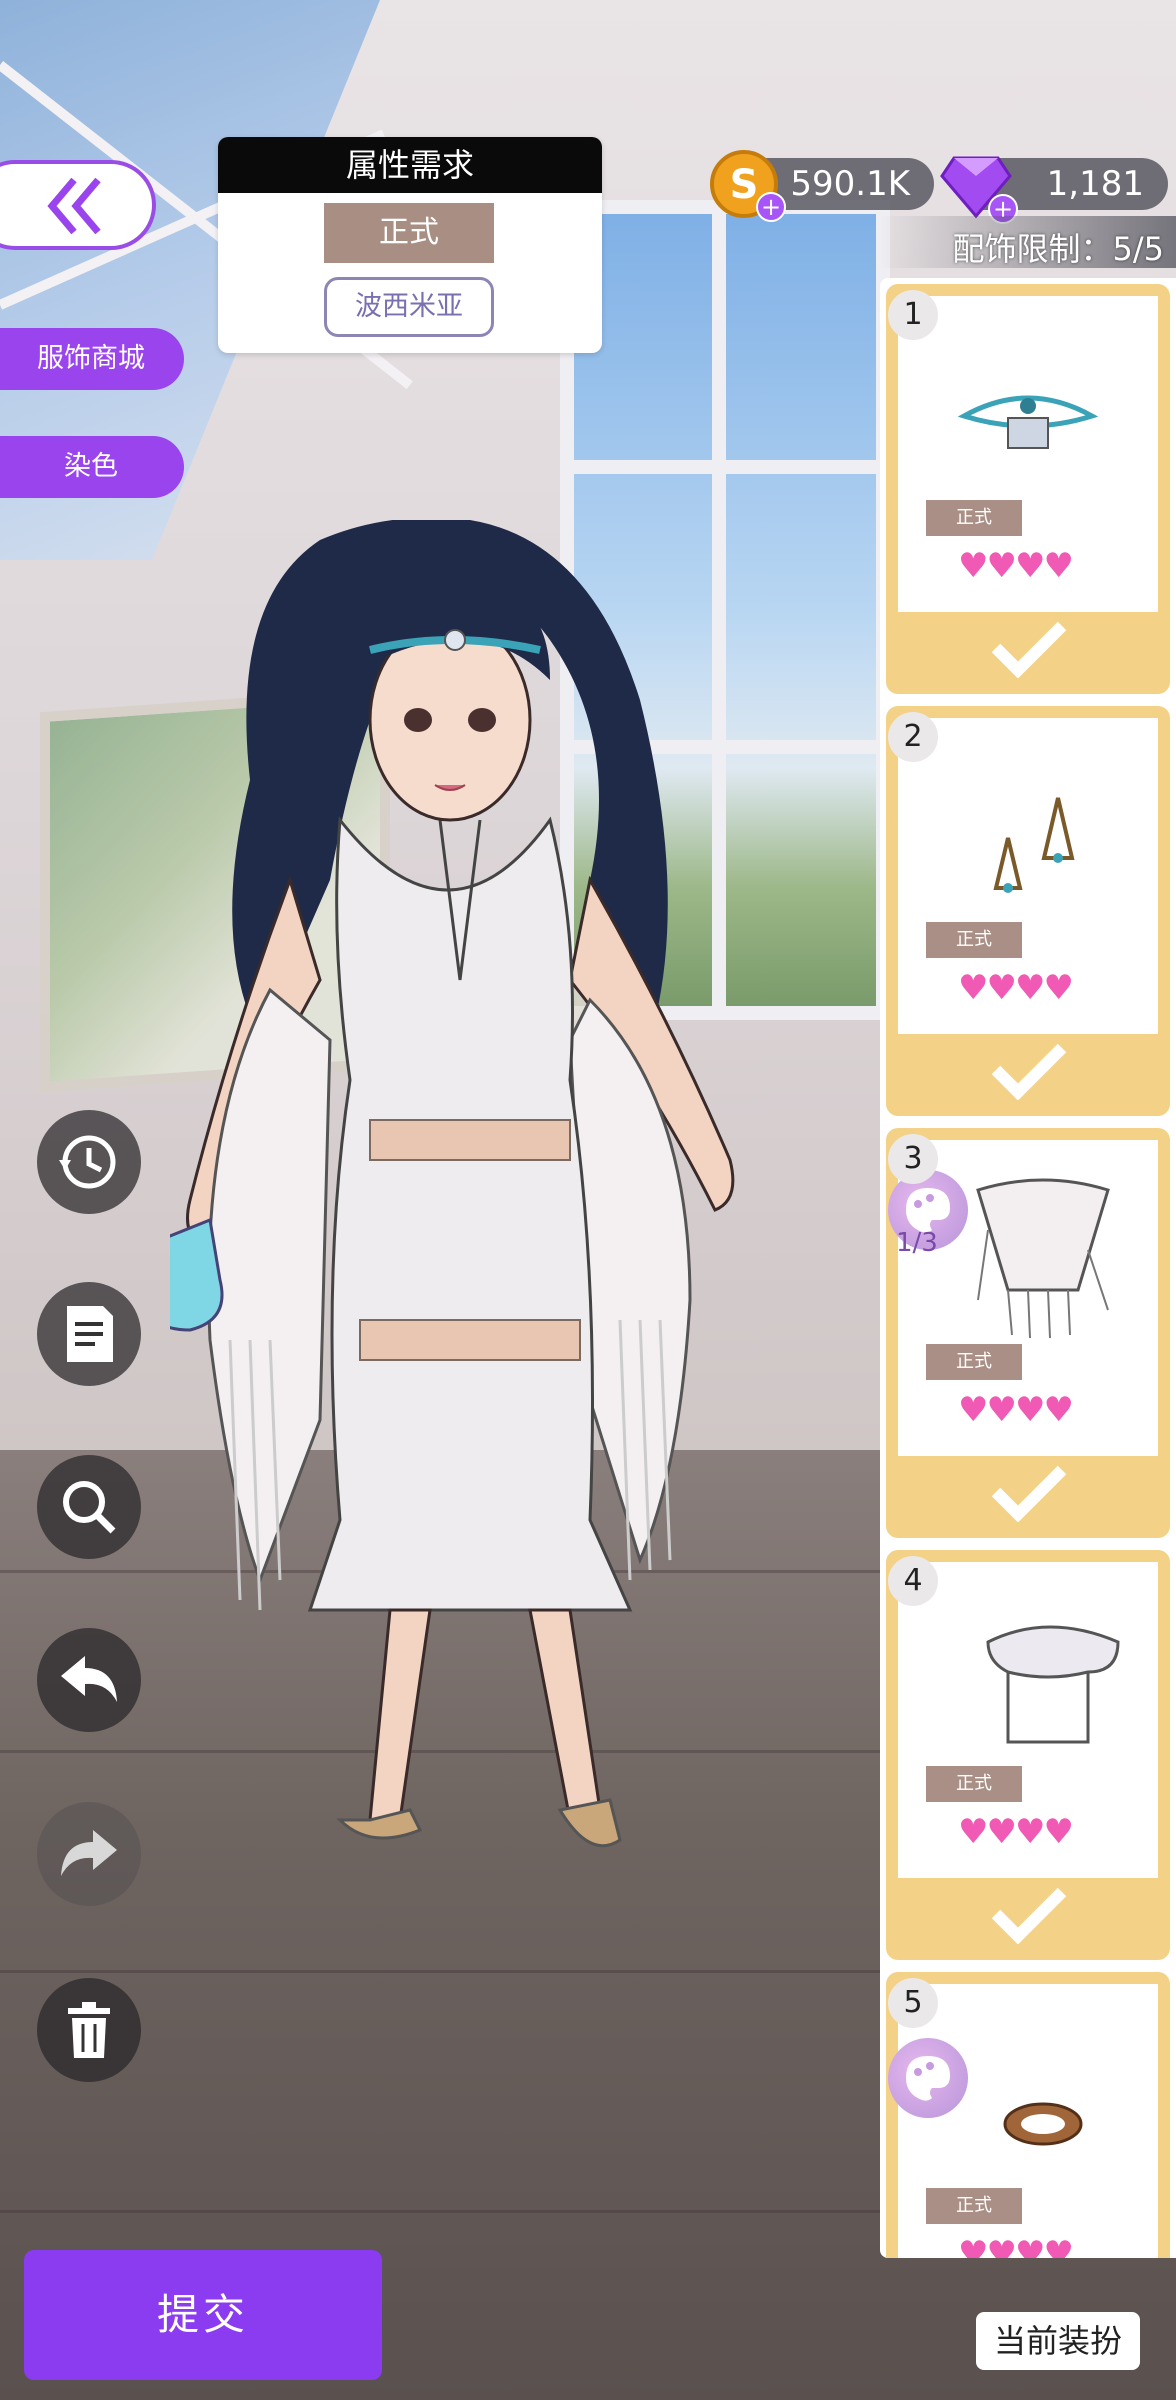  What do you see at coordinates (725, 467) in the screenshot?
I see `window-frame` at bounding box center [725, 467].